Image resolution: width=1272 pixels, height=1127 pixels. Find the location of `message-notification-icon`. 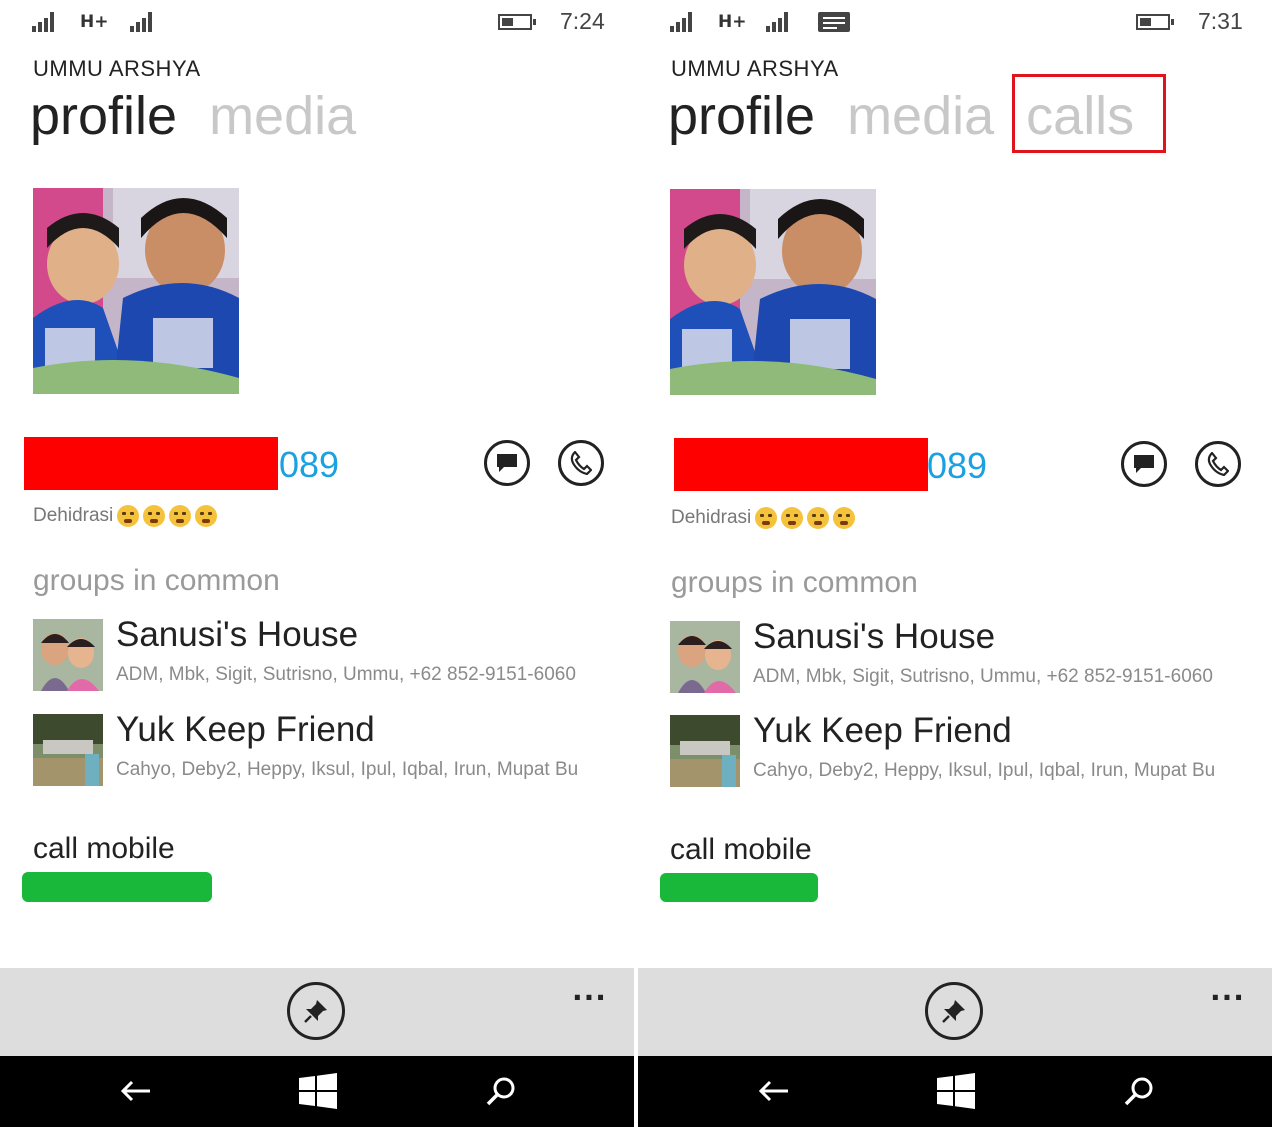

message-notification-icon is located at coordinates (834, 22).